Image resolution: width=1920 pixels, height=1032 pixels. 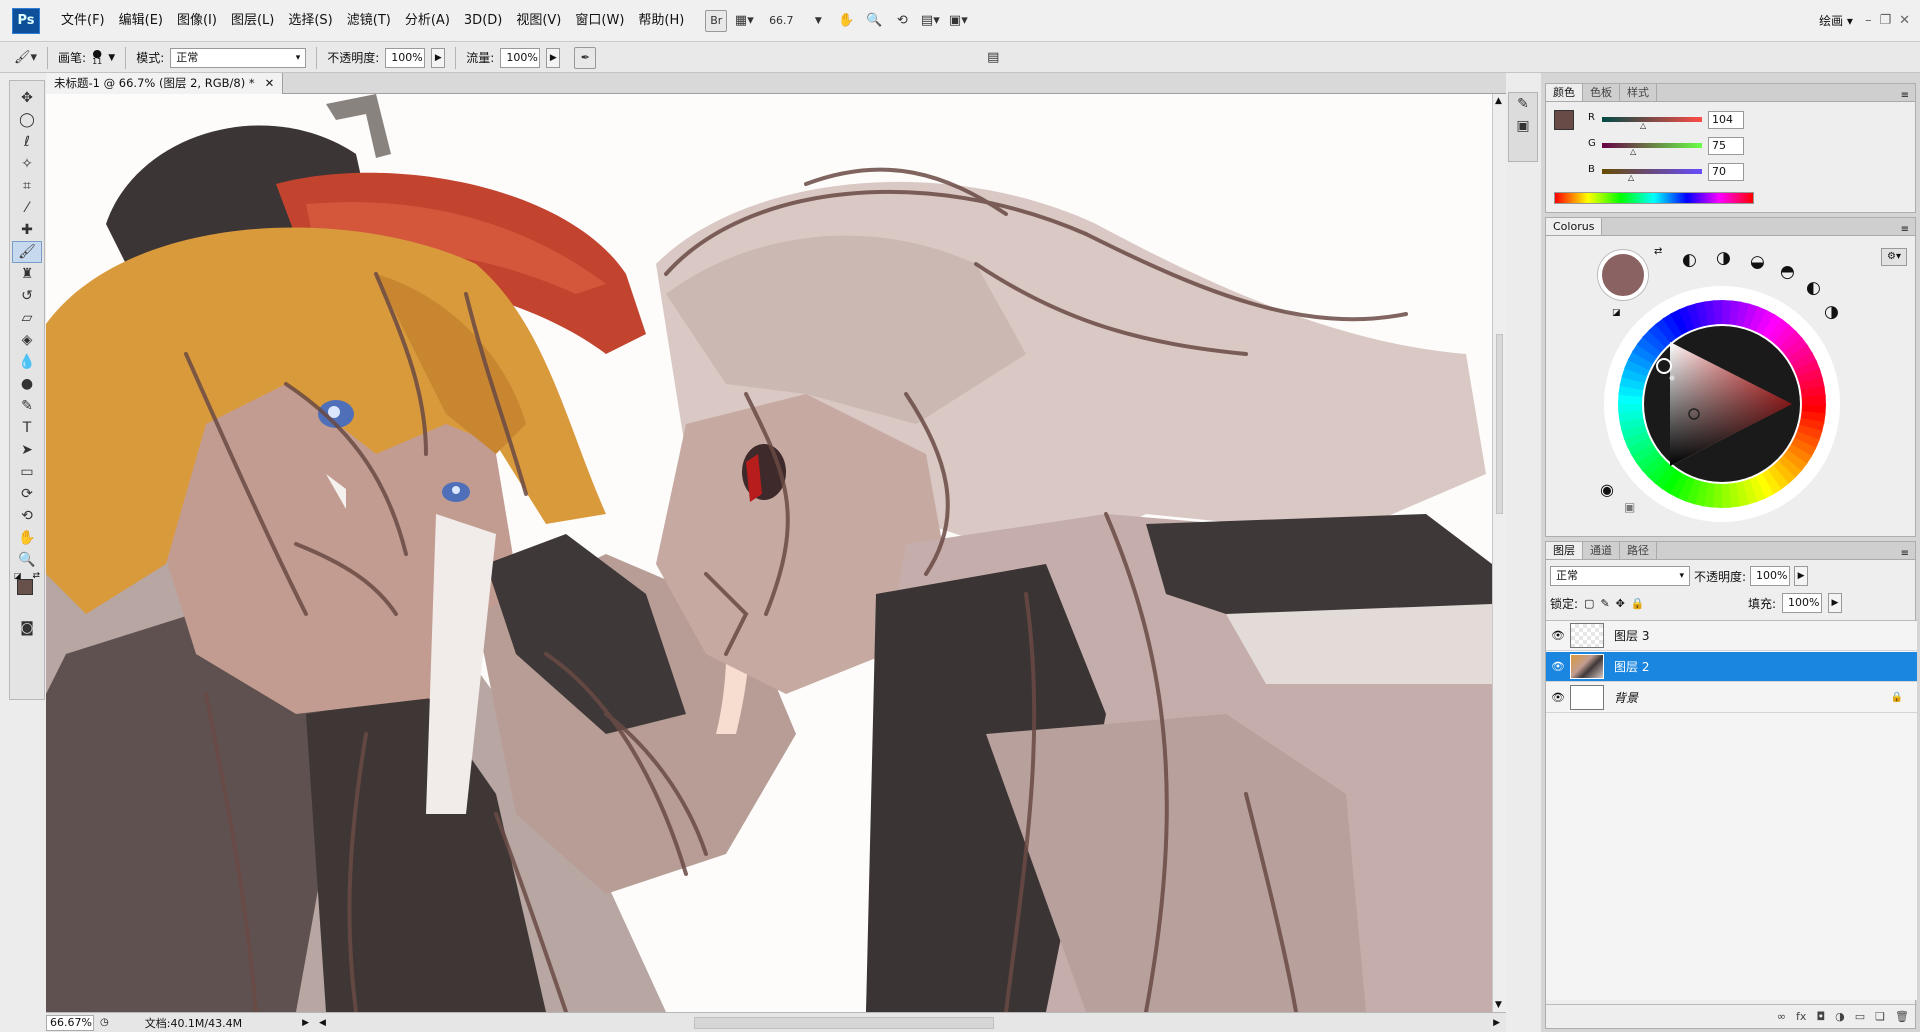 I want to click on scroll-left-icon: ◀, so click(x=322, y=1023).